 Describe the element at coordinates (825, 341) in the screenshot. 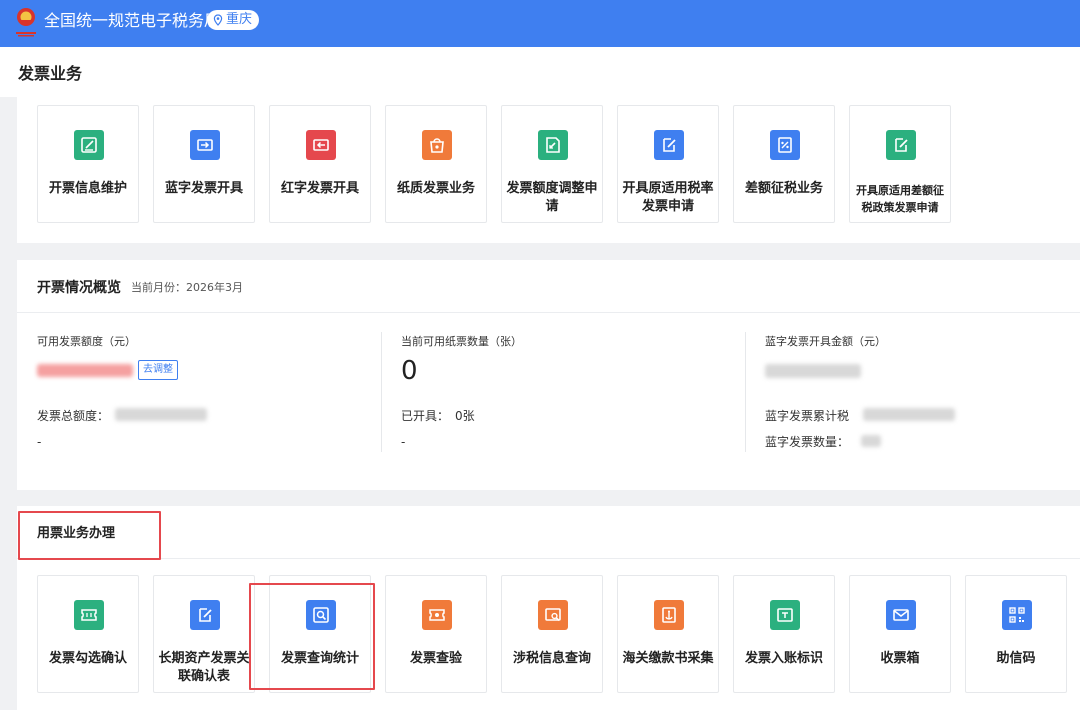

I see `blue-amount-label: 蓝字发票开具金额（元）` at that location.